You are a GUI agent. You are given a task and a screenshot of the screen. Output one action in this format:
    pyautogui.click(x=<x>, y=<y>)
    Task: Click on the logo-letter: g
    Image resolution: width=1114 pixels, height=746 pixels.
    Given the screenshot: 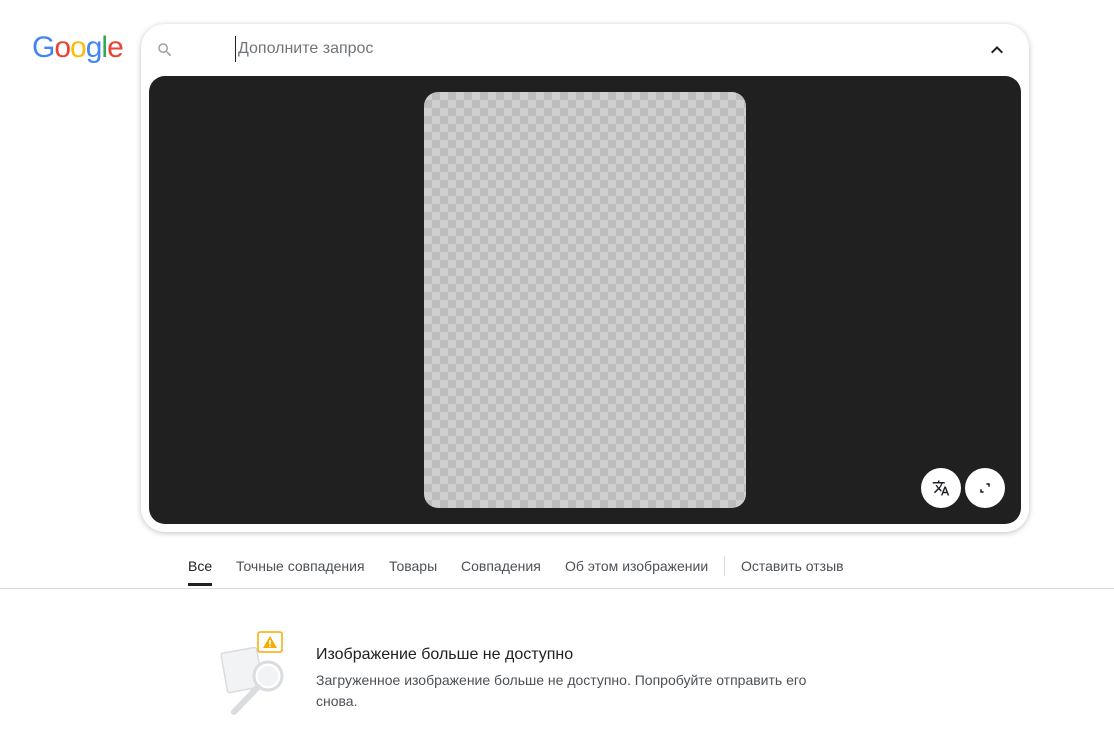 What is the action you would take?
    pyautogui.click(x=94, y=47)
    